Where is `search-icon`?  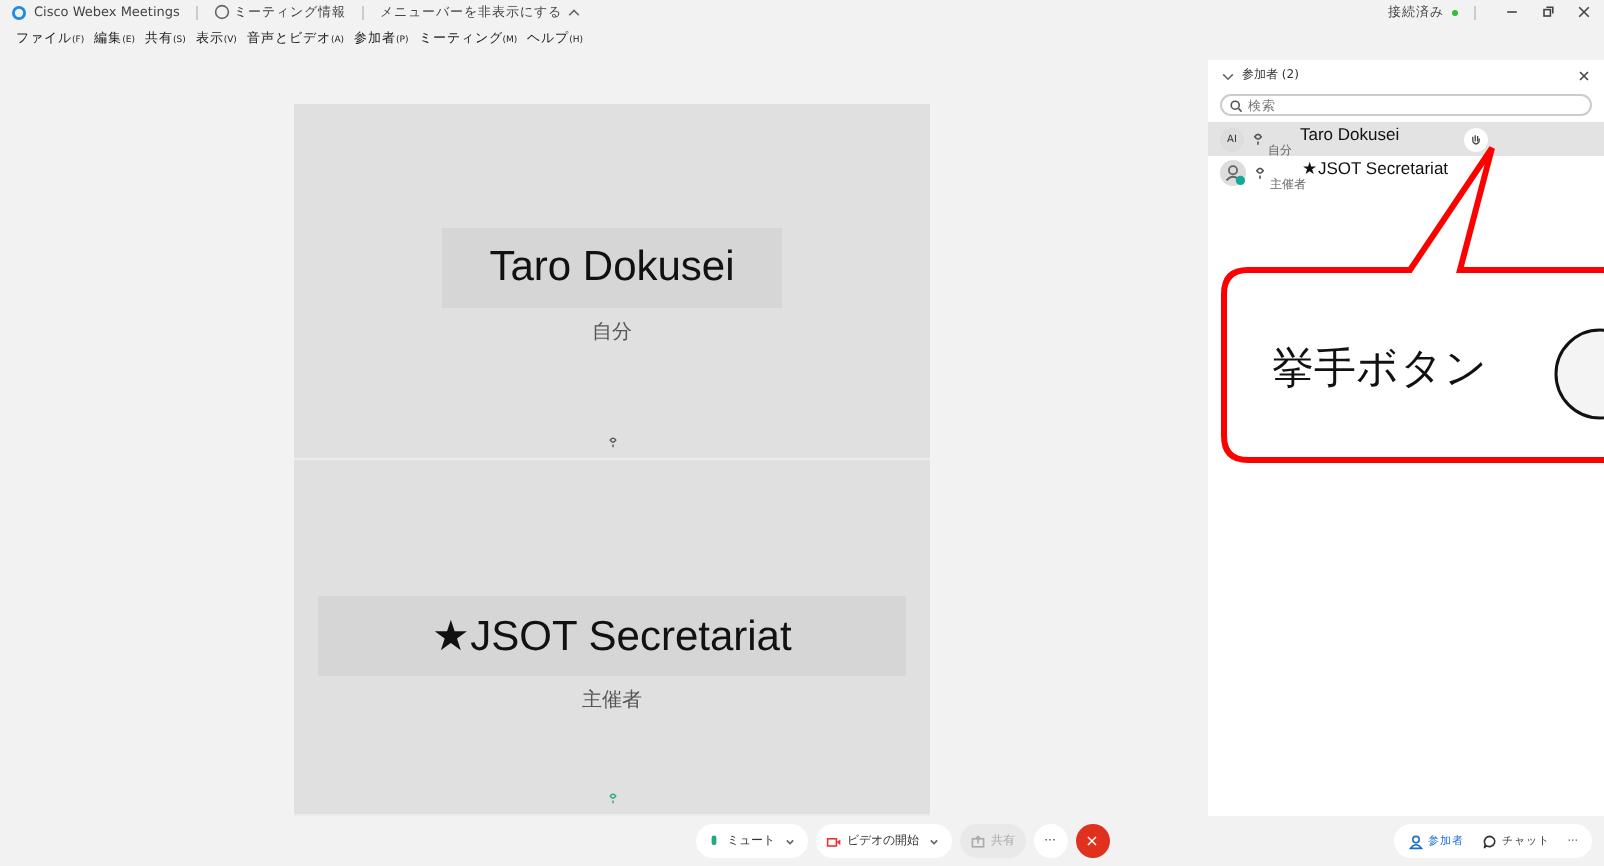
search-icon is located at coordinates (1236, 105).